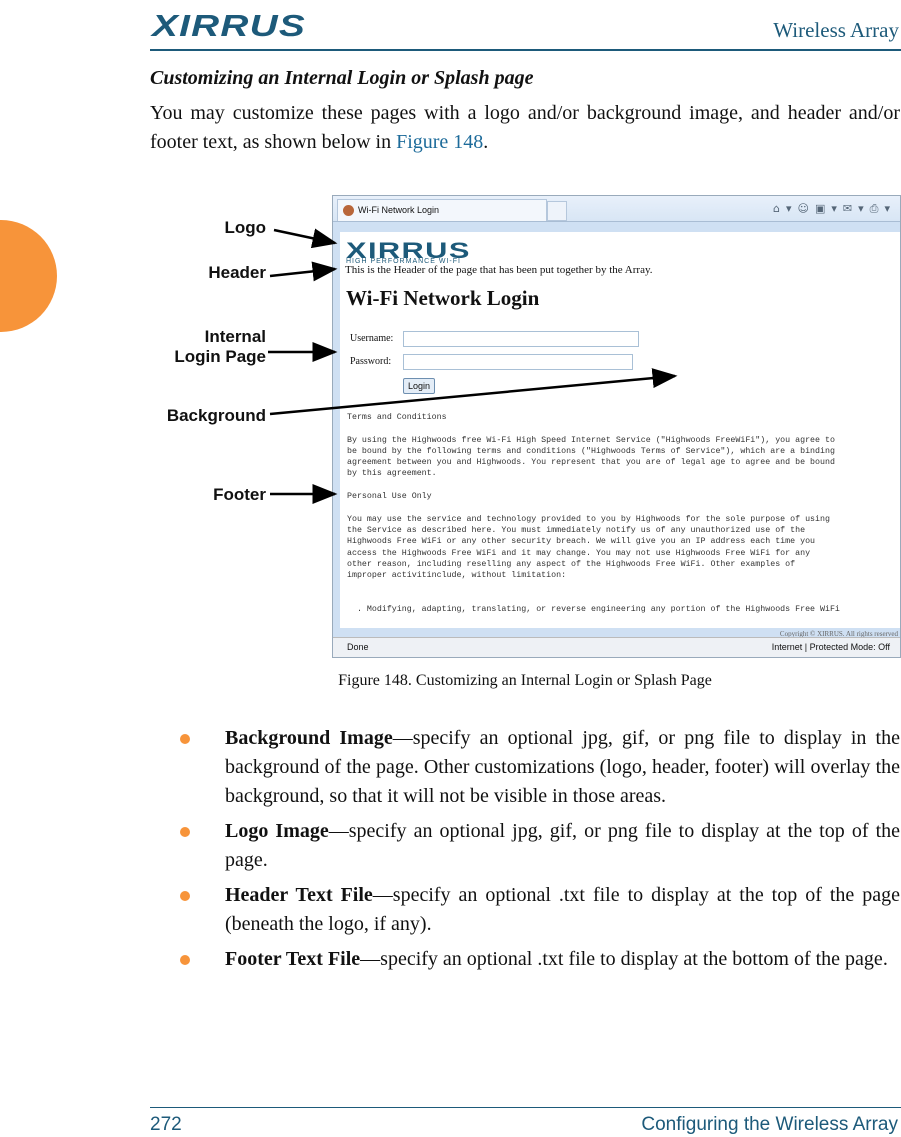  What do you see at coordinates (303, 271) in the screenshot?
I see `arrow-header` at bounding box center [303, 271].